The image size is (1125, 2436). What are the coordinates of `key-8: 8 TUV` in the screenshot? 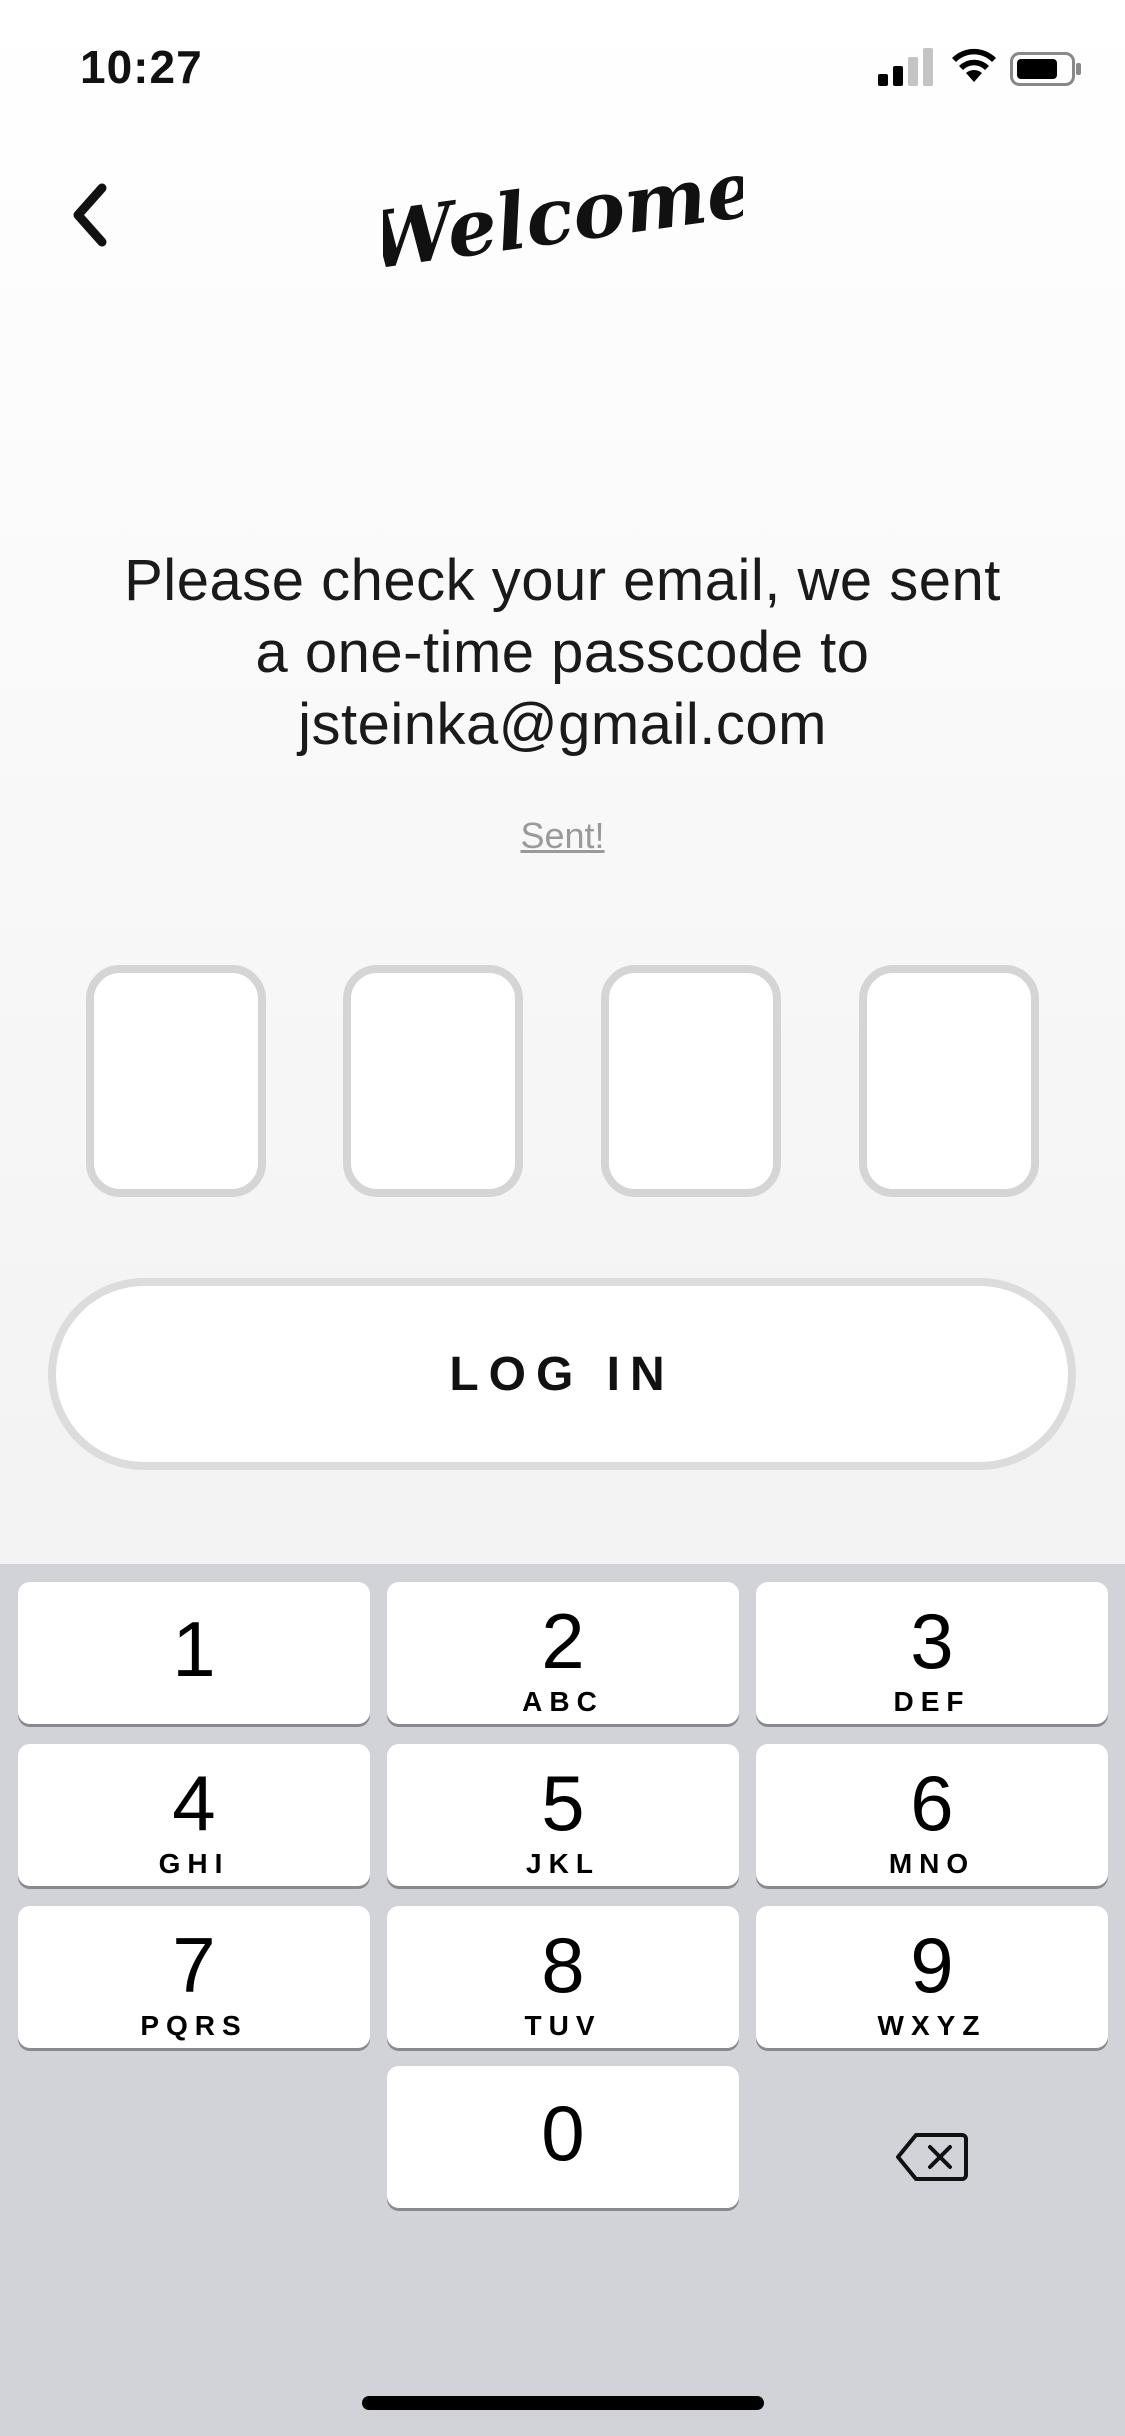 It's located at (563, 1977).